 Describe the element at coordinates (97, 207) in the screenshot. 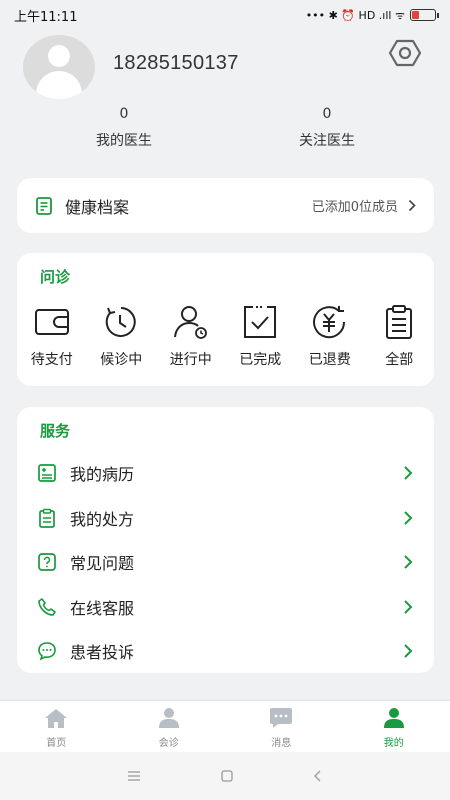

I see `health-records-title: 健康档案` at that location.